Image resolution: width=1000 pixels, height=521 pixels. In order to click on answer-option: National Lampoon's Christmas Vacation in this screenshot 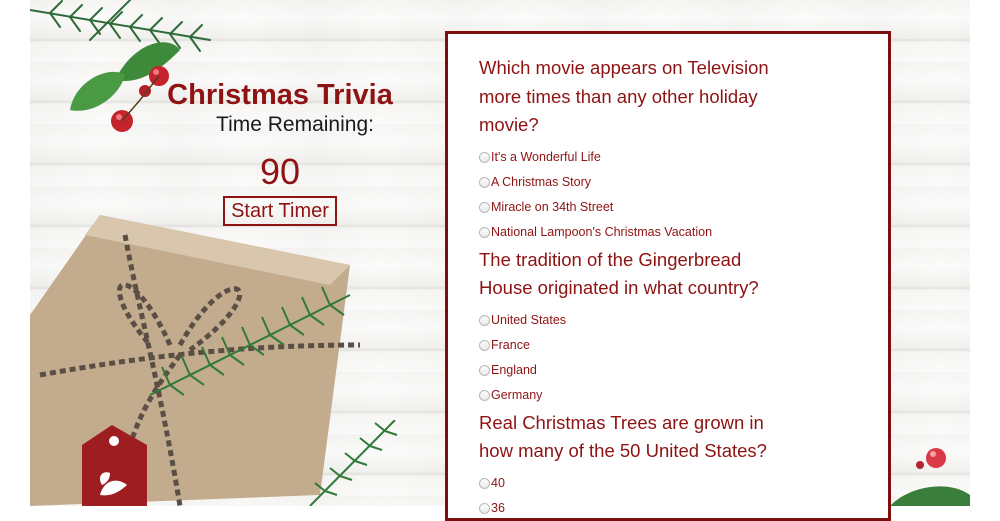, I will do `click(683, 232)`.